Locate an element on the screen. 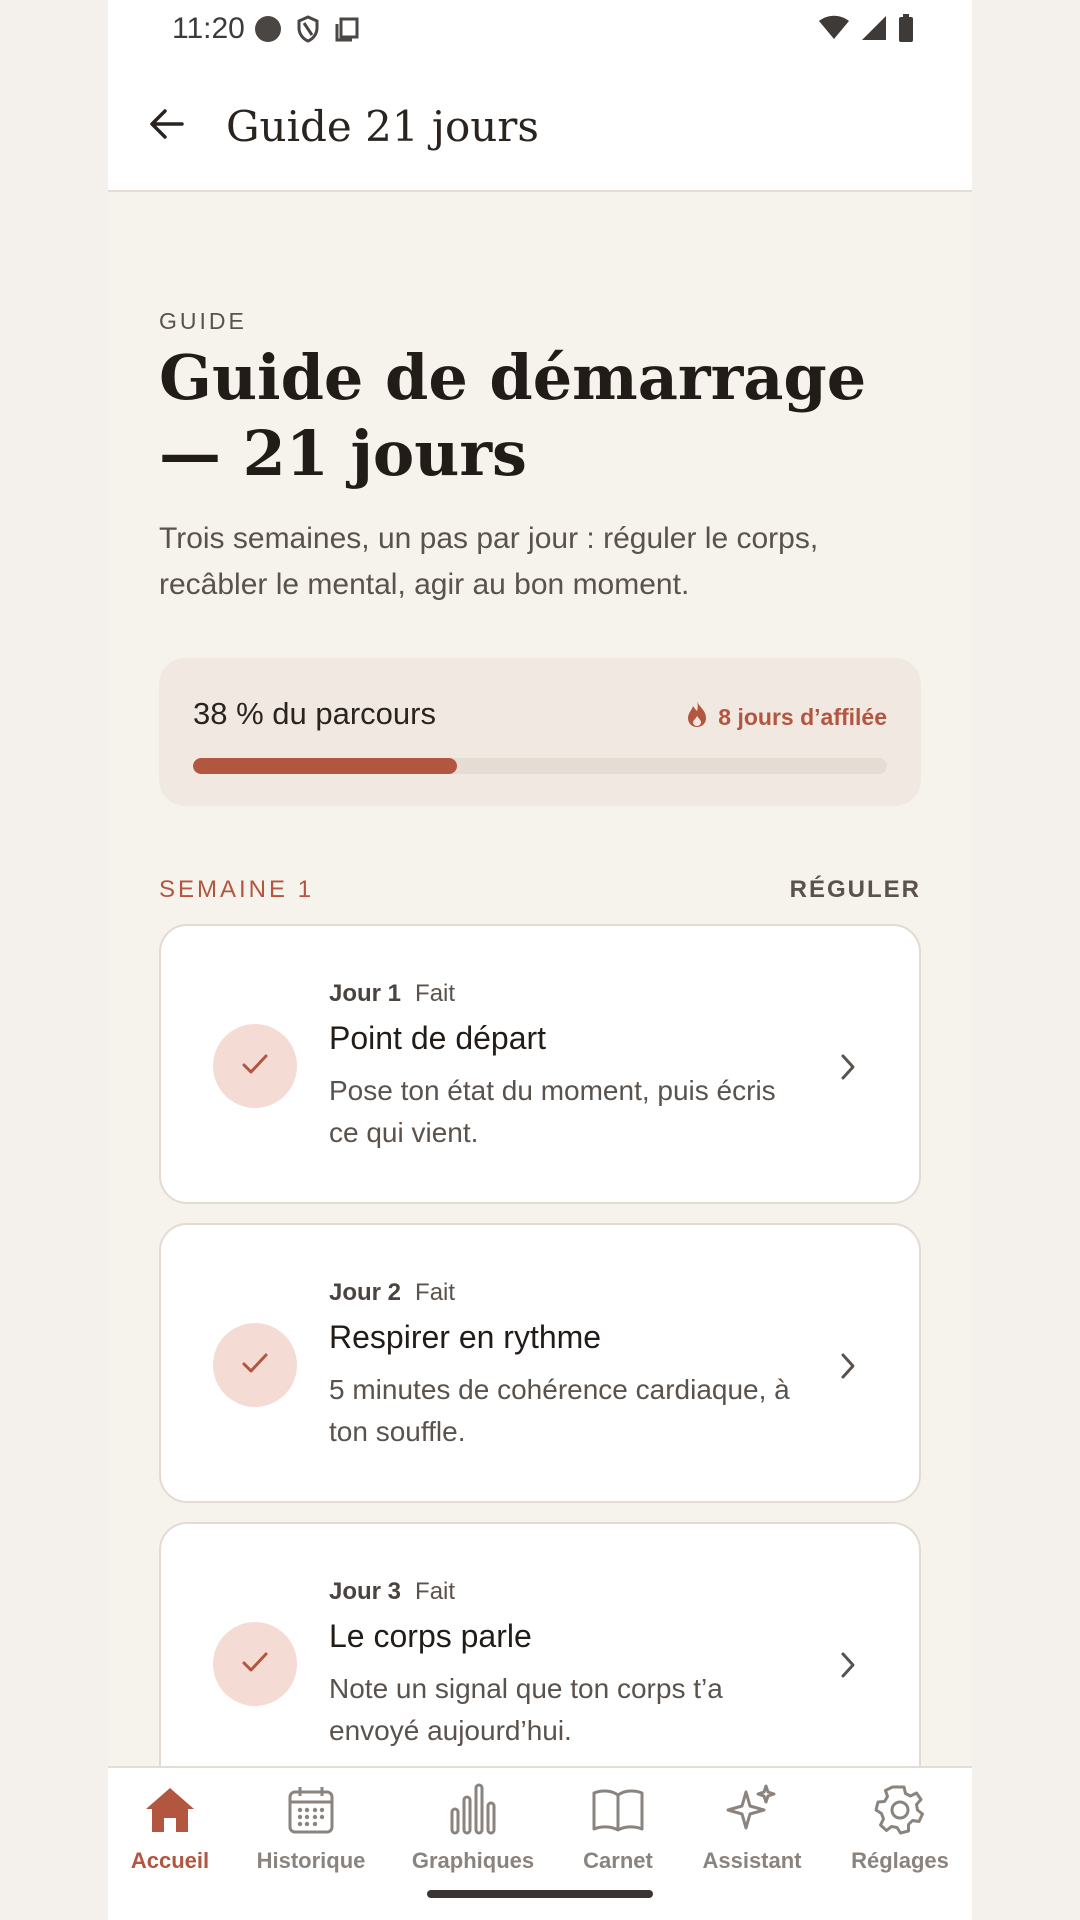  day-meta: Jour 2 Fait is located at coordinates (392, 1293).